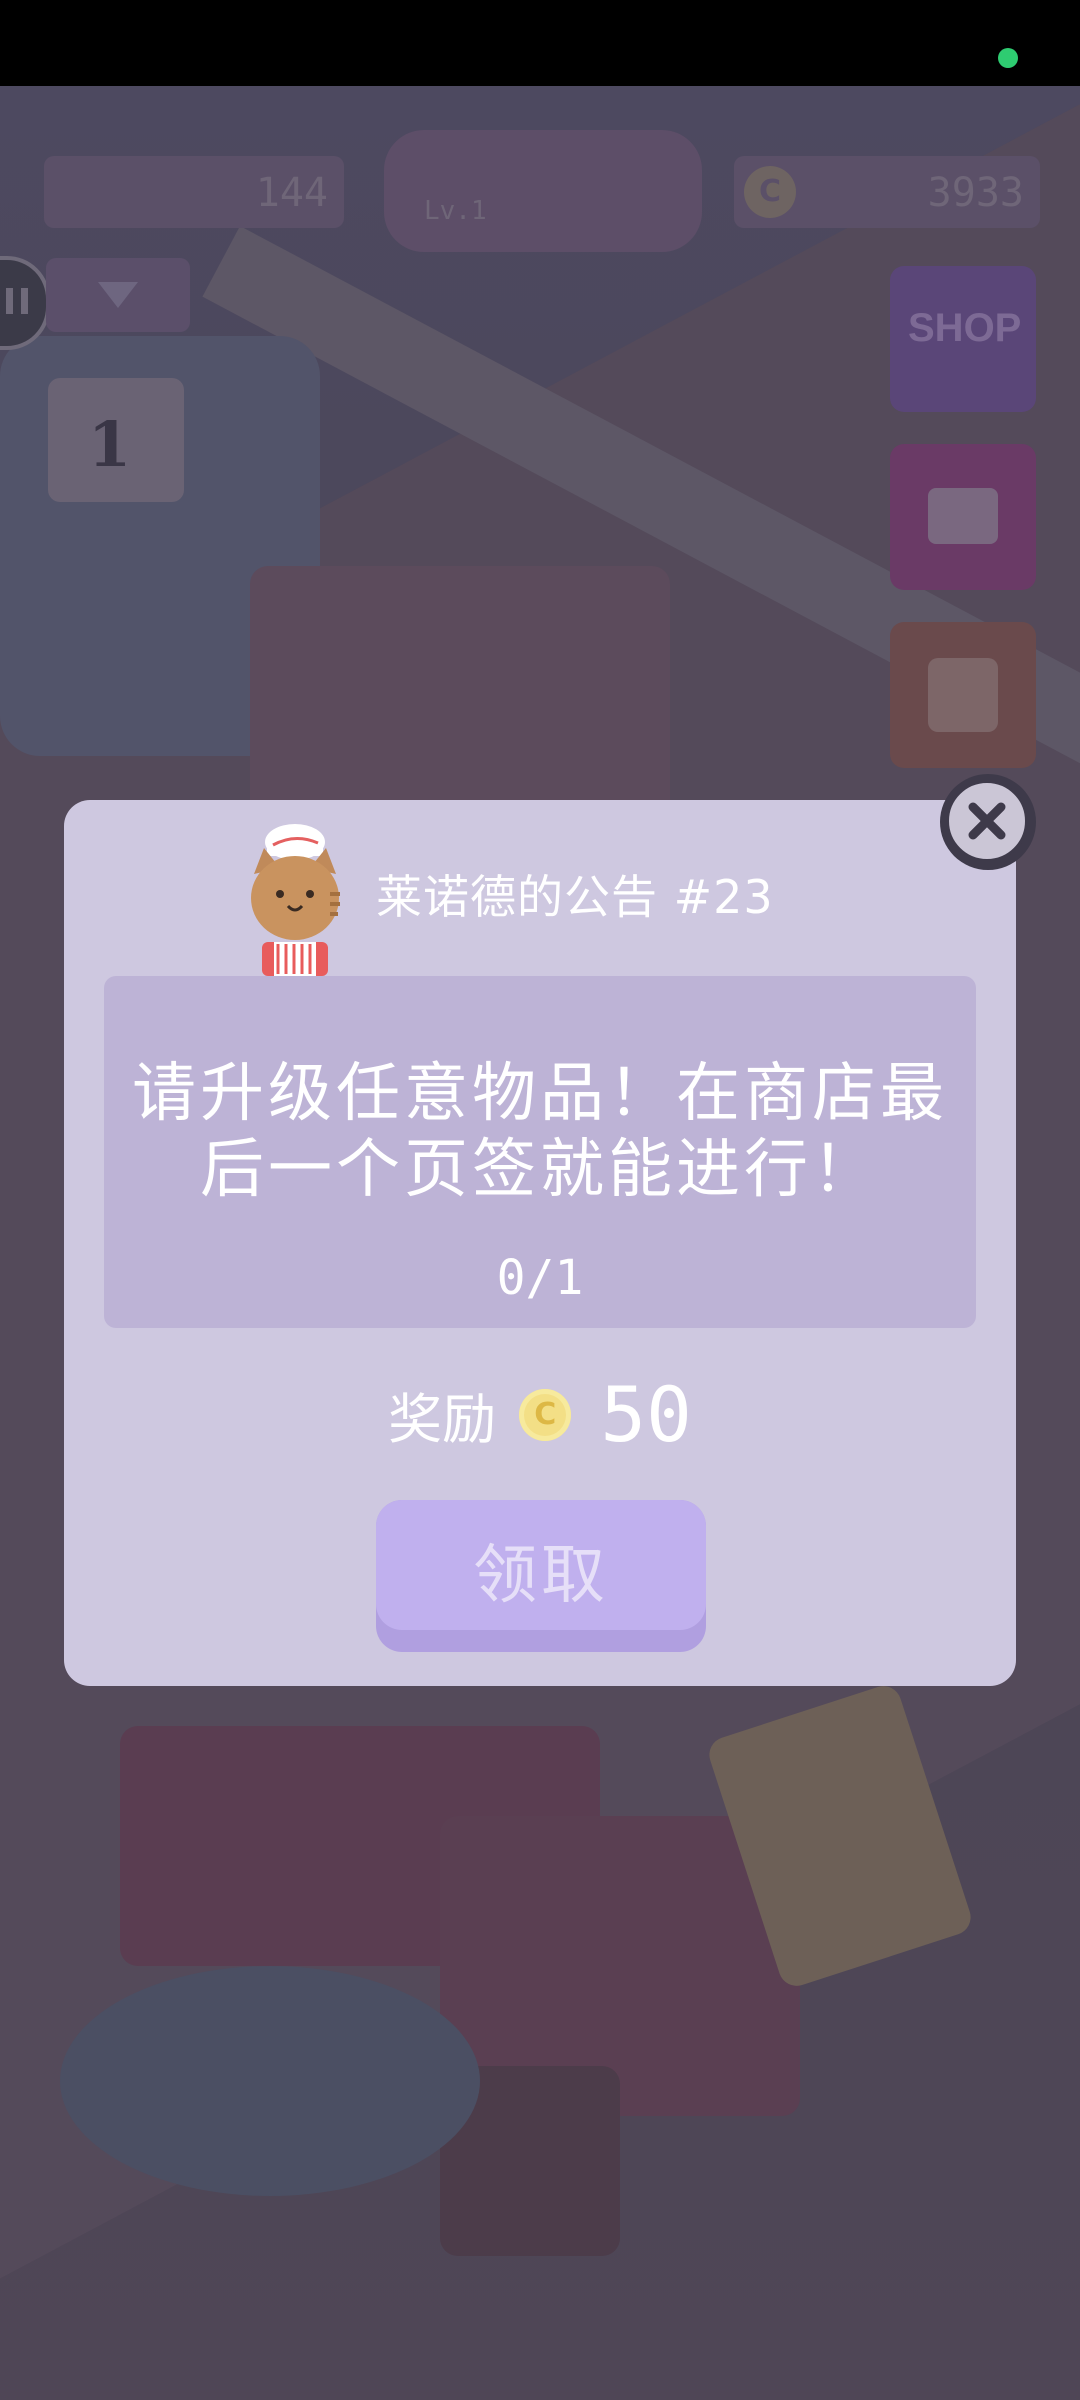 The height and width of the screenshot is (2400, 1080). I want to click on reward-amount: 50, so click(646, 1414).